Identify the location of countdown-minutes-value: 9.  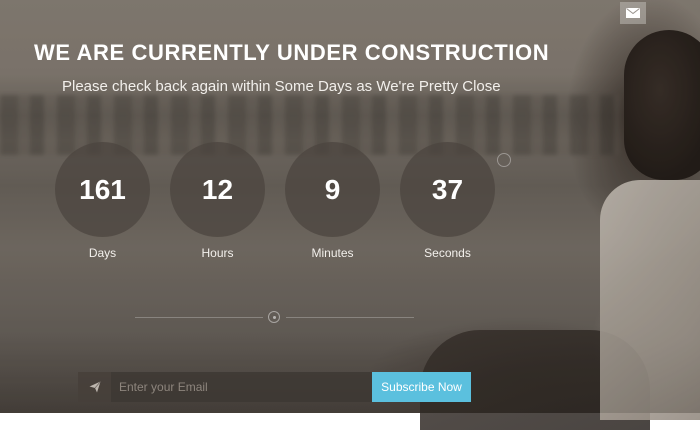
(332, 189).